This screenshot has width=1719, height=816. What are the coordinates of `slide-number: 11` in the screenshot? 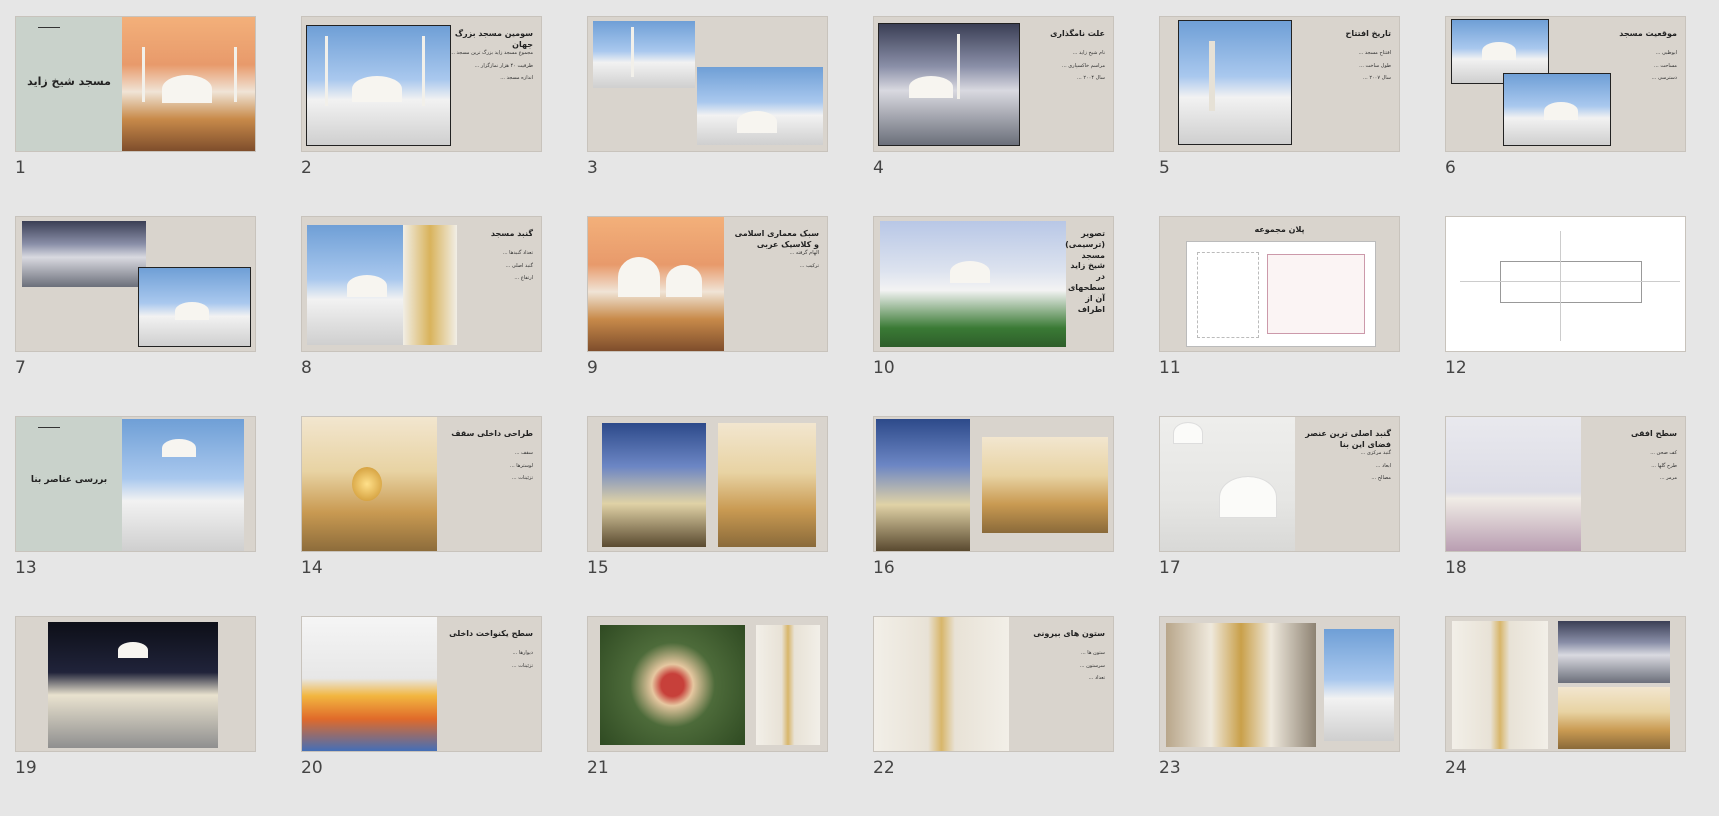 It's located at (1170, 368).